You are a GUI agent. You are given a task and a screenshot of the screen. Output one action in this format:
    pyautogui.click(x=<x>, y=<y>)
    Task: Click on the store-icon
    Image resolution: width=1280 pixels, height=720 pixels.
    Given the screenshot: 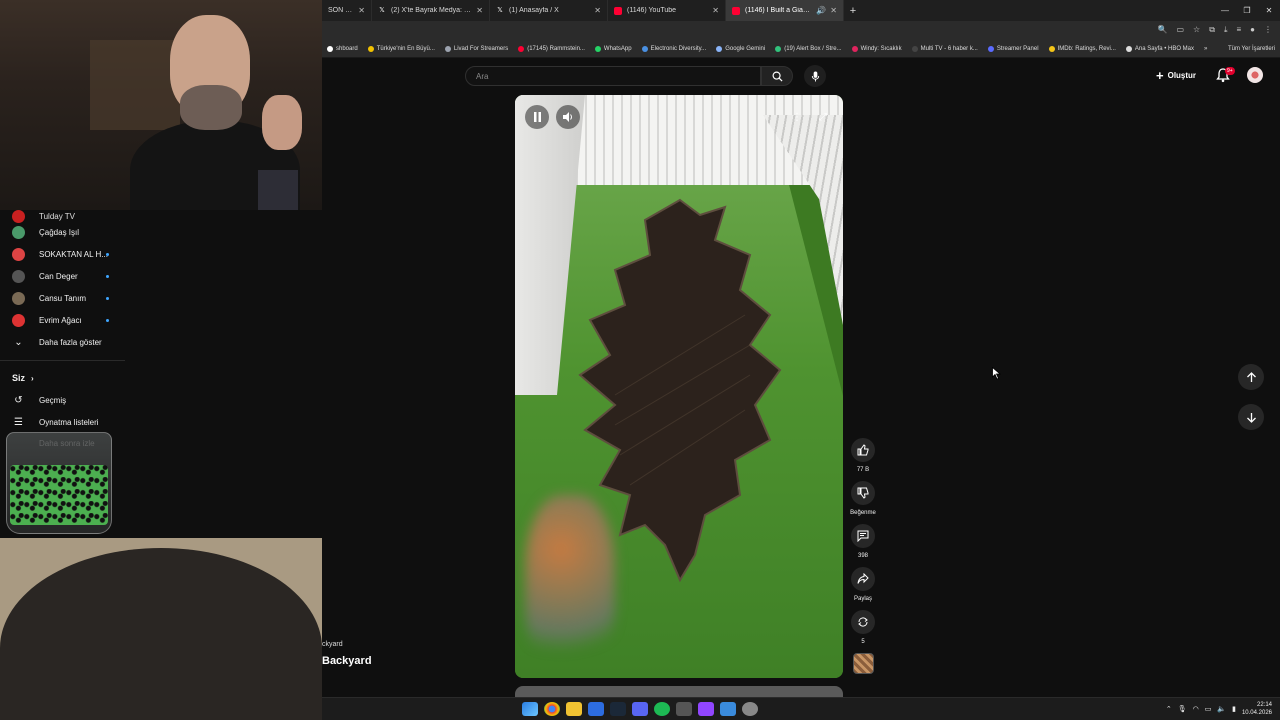 What is the action you would take?
    pyautogui.click(x=728, y=709)
    